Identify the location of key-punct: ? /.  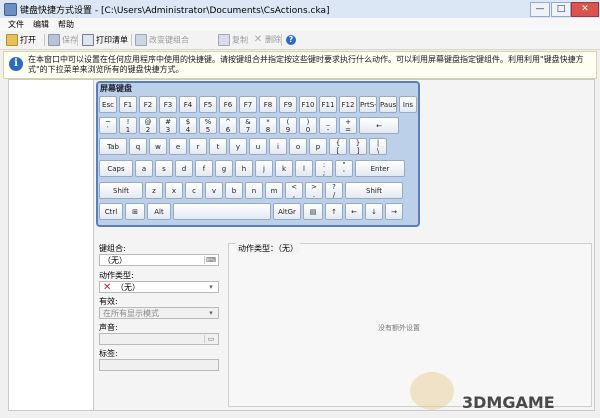
(334, 190).